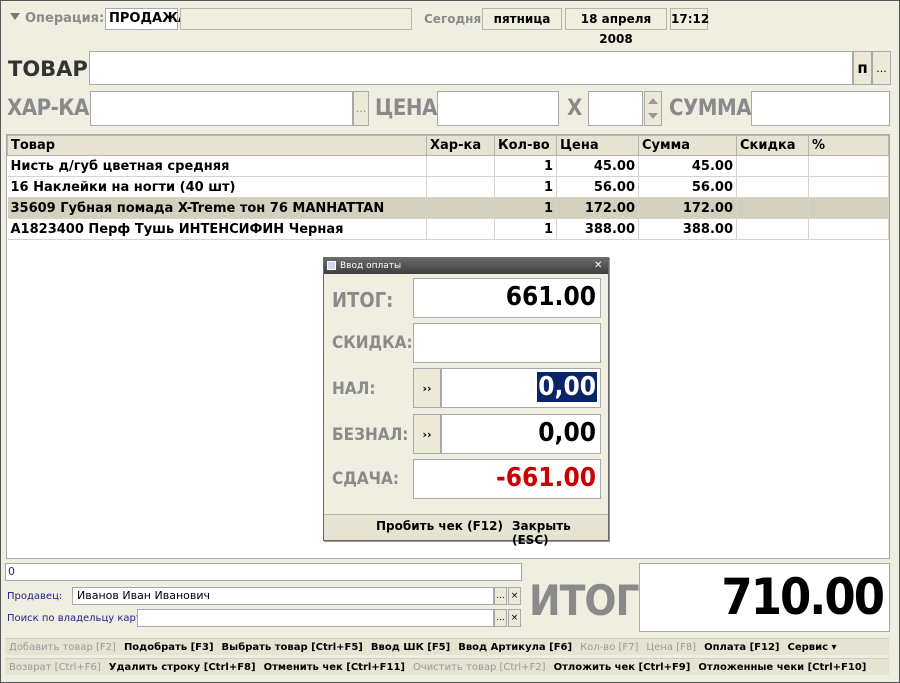 The width and height of the screenshot is (900, 683). Describe the element at coordinates (371, 266) in the screenshot. I see `dialog-title: Ввод оплаты` at that location.